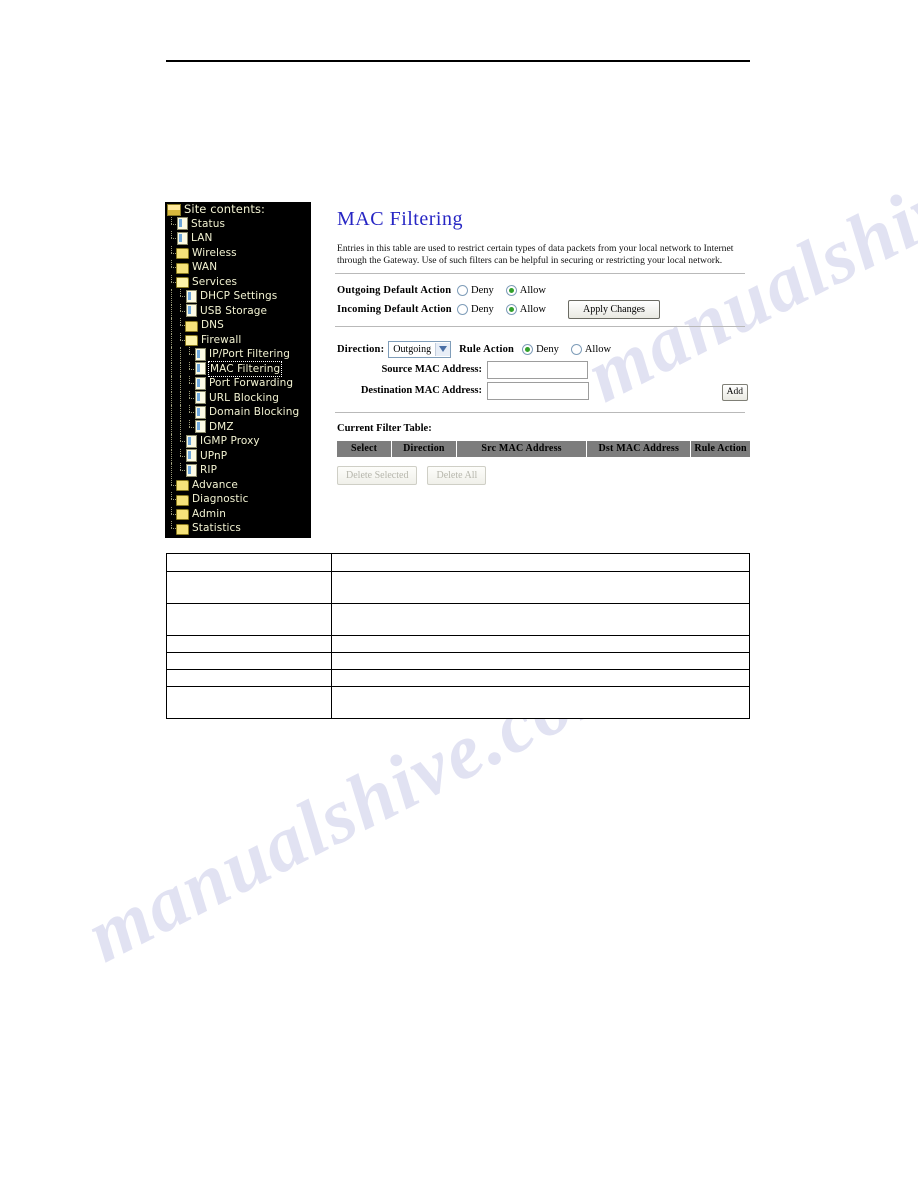 The image size is (918, 1188). What do you see at coordinates (443, 349) in the screenshot?
I see `chevron-down-icon` at bounding box center [443, 349].